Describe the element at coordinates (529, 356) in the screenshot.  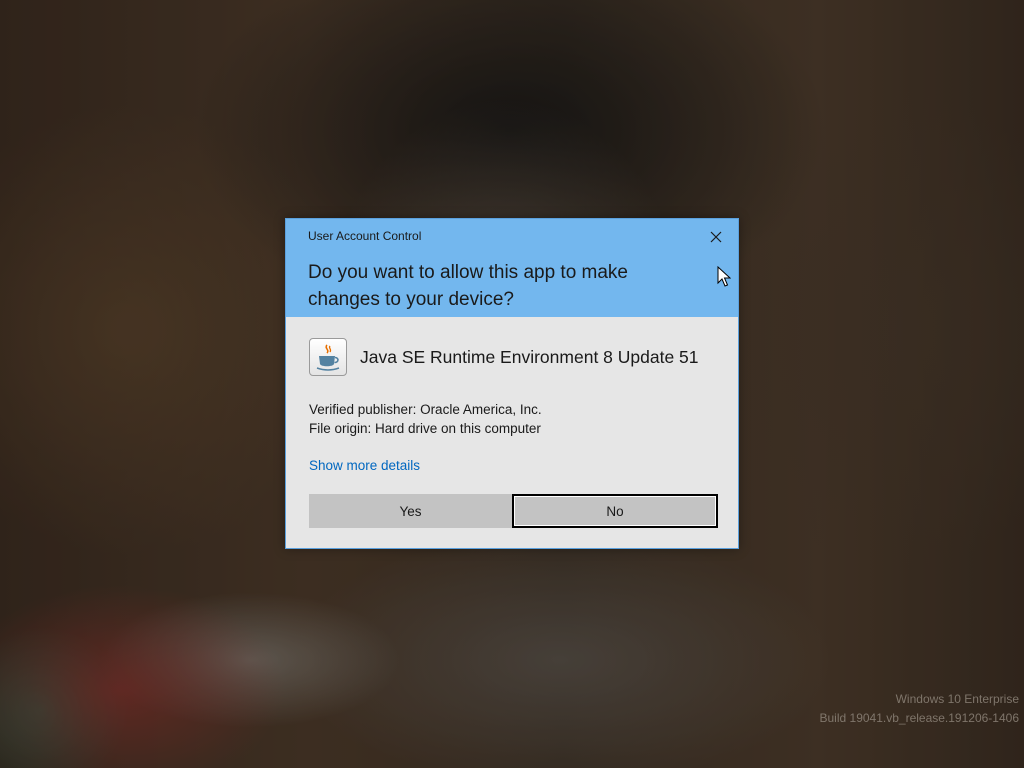
I see `app-name: Java SE Runtime Environment 8 Update 51` at that location.